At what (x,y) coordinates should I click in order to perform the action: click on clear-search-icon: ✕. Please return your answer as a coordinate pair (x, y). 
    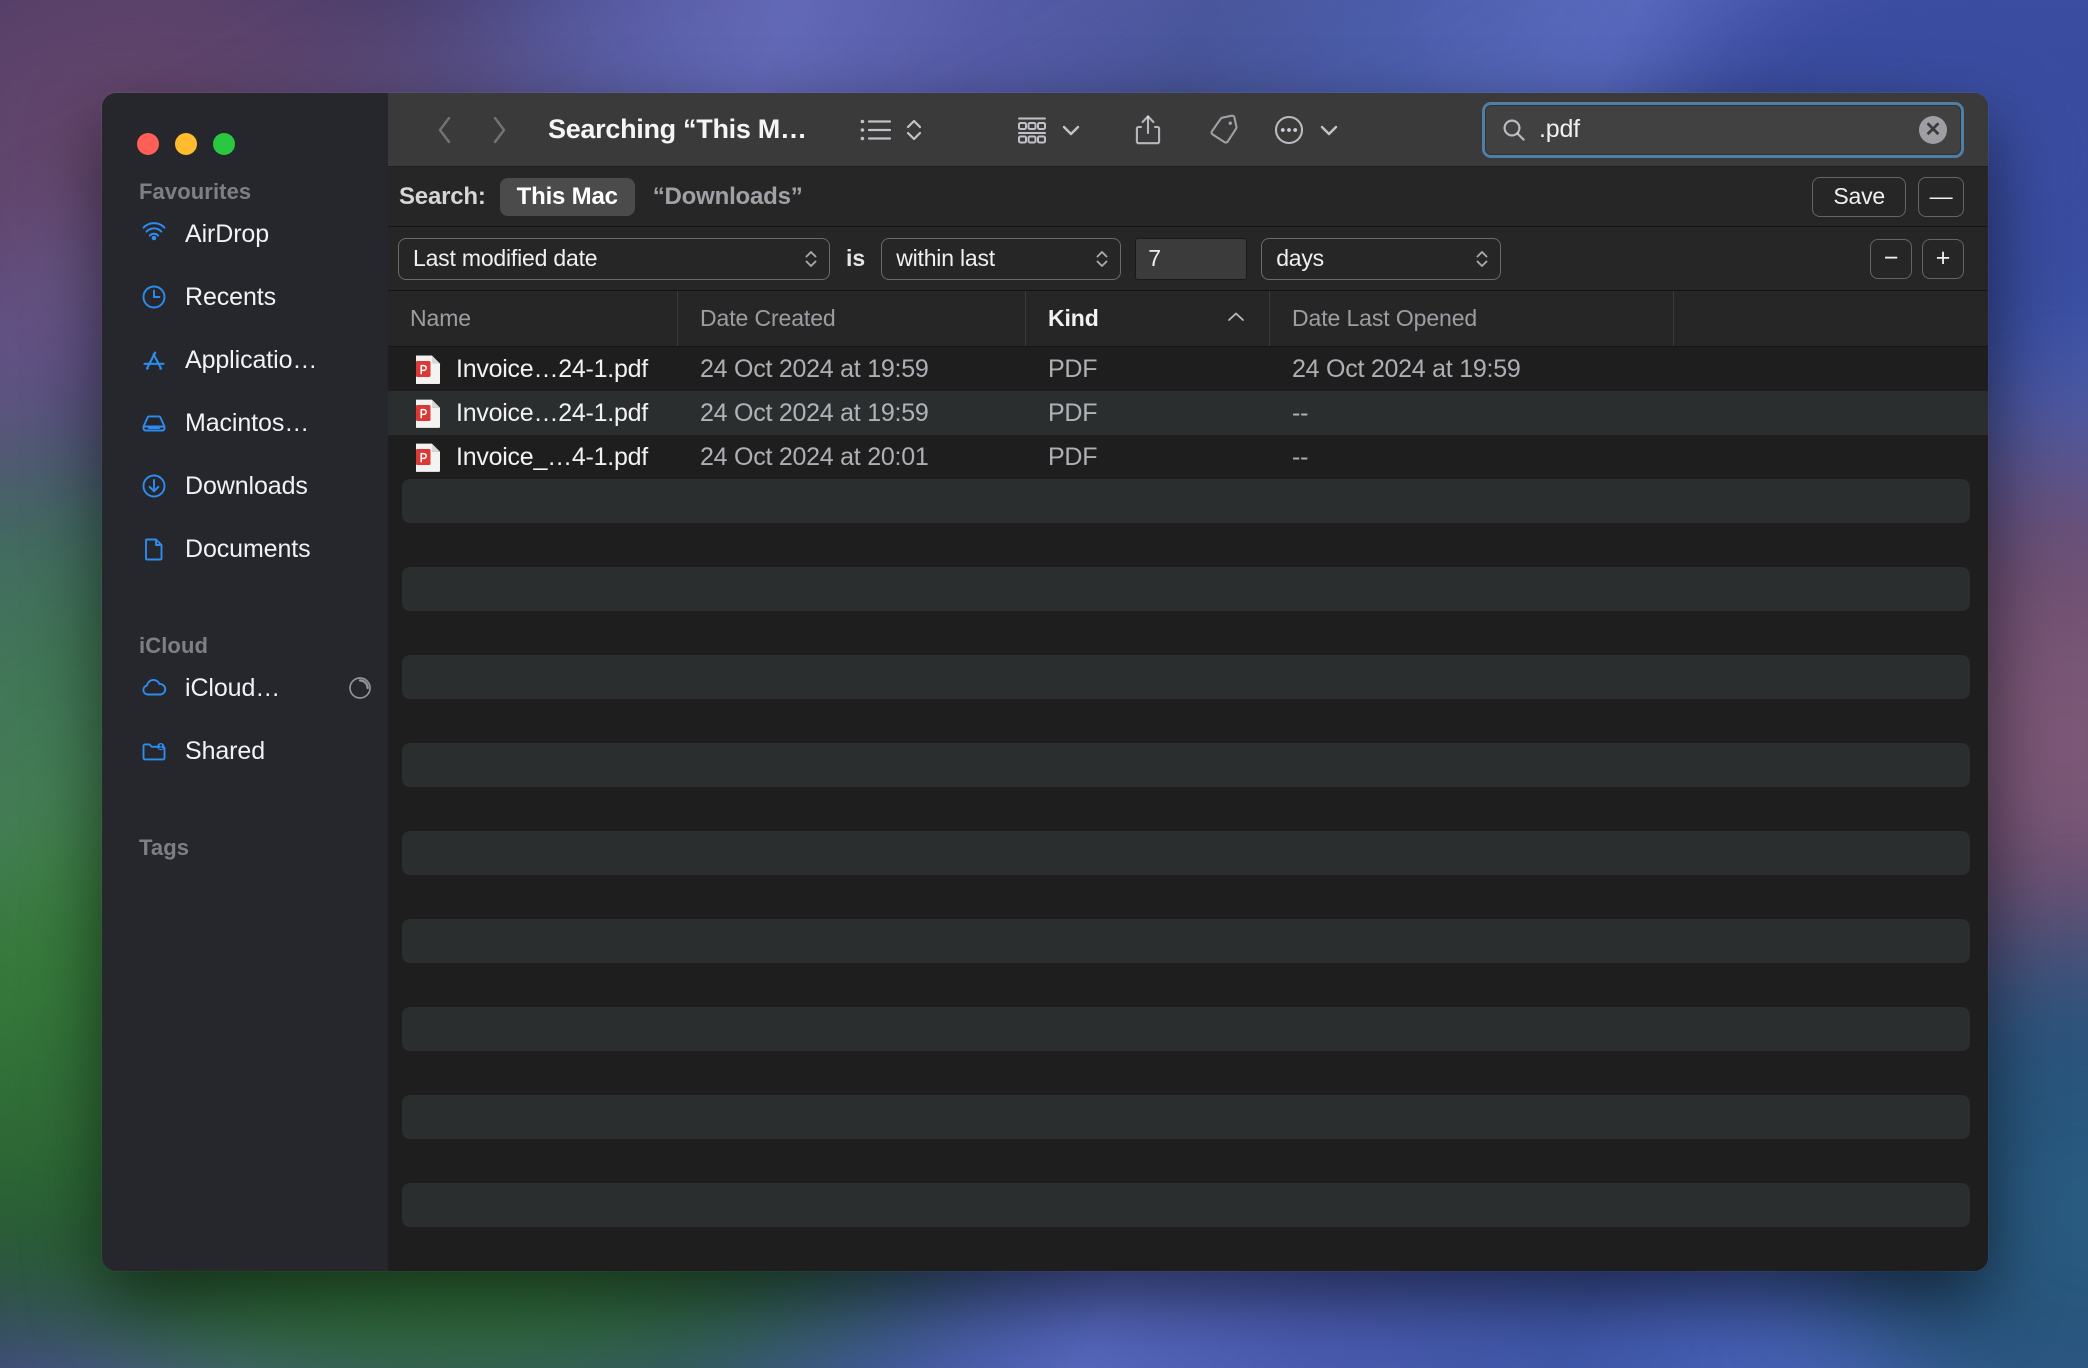
    Looking at the image, I should click on (1933, 129).